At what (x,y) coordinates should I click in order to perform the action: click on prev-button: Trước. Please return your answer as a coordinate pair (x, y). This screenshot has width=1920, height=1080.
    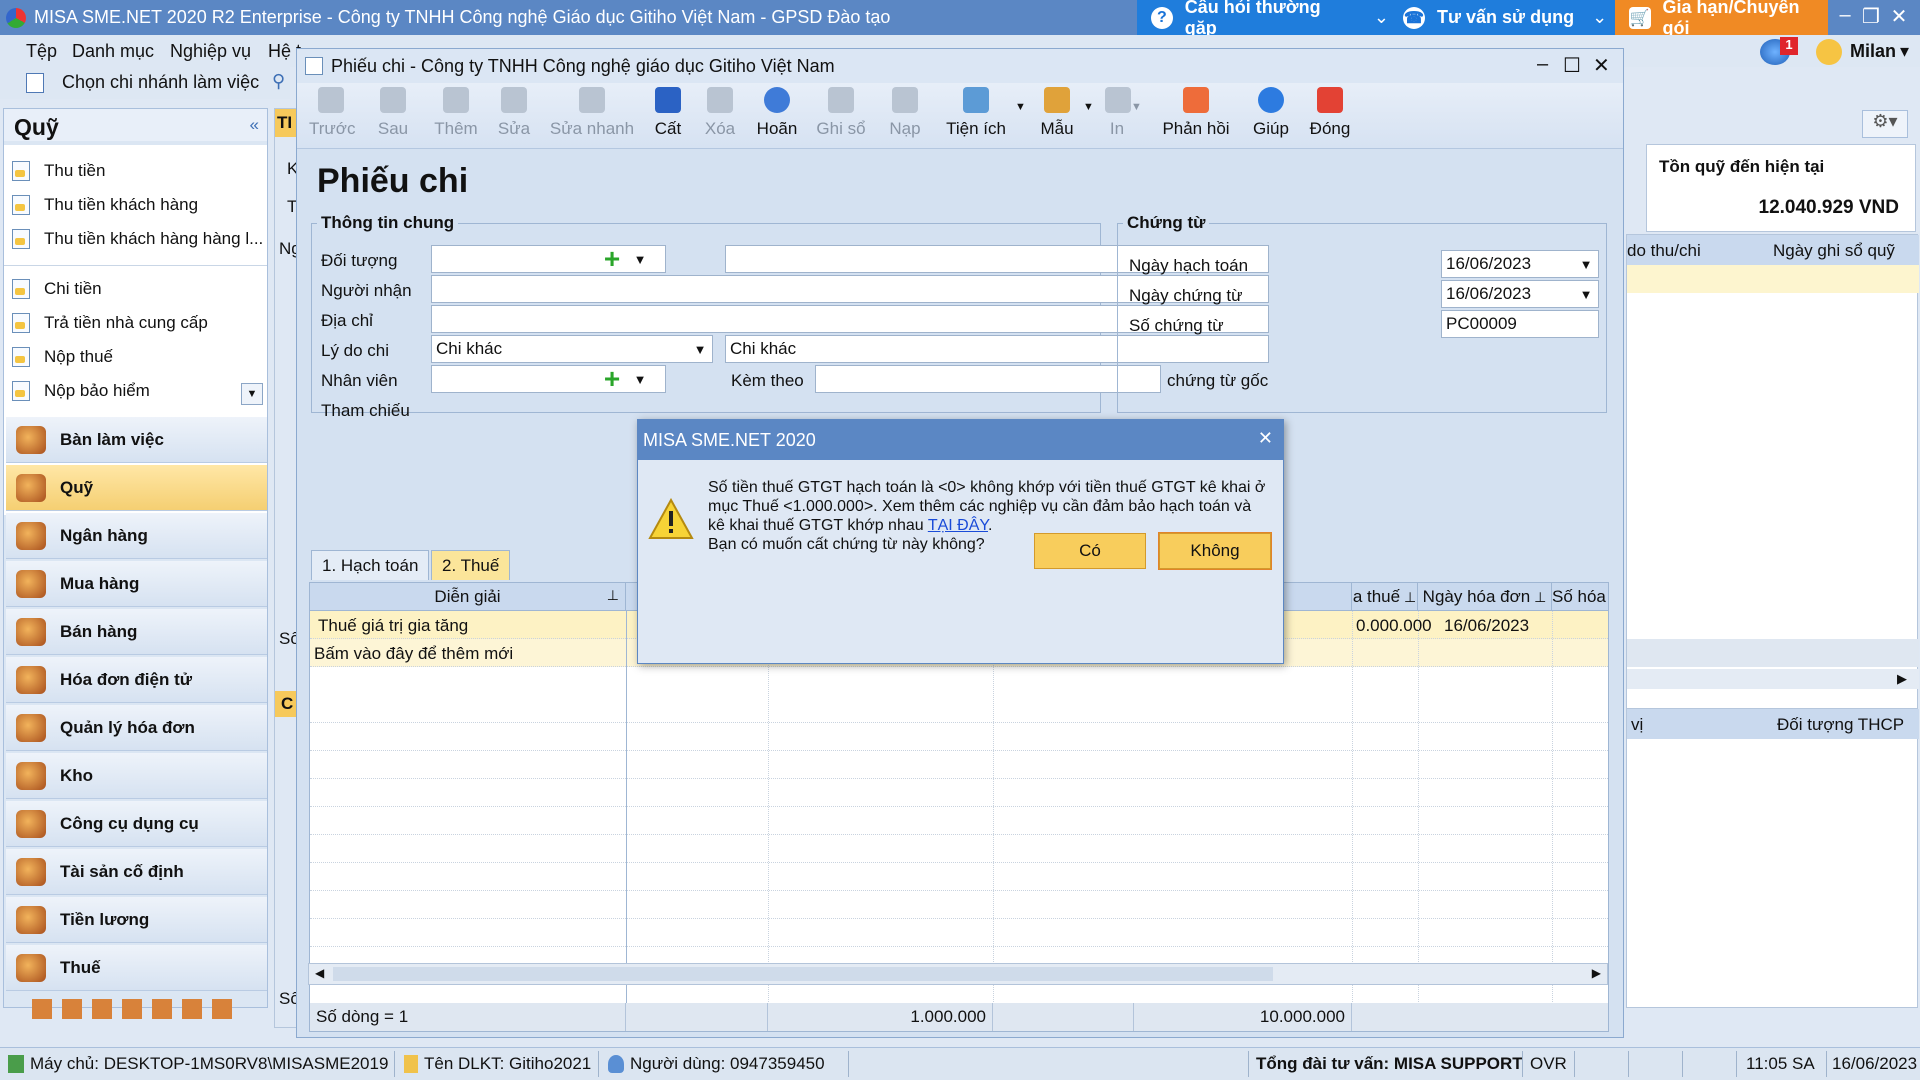
    Looking at the image, I should click on (332, 113).